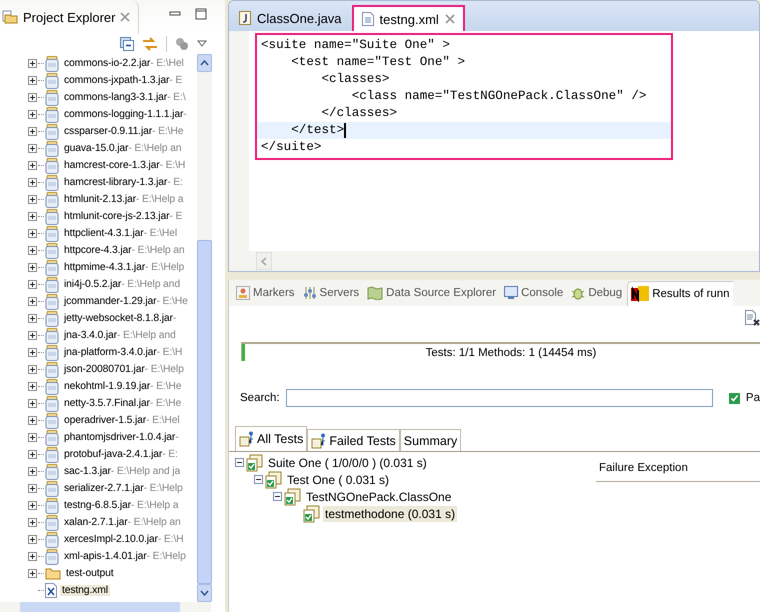  I want to click on tree-item: xml-apis-1.4.01.jar- E:\Help, so click(125, 556).